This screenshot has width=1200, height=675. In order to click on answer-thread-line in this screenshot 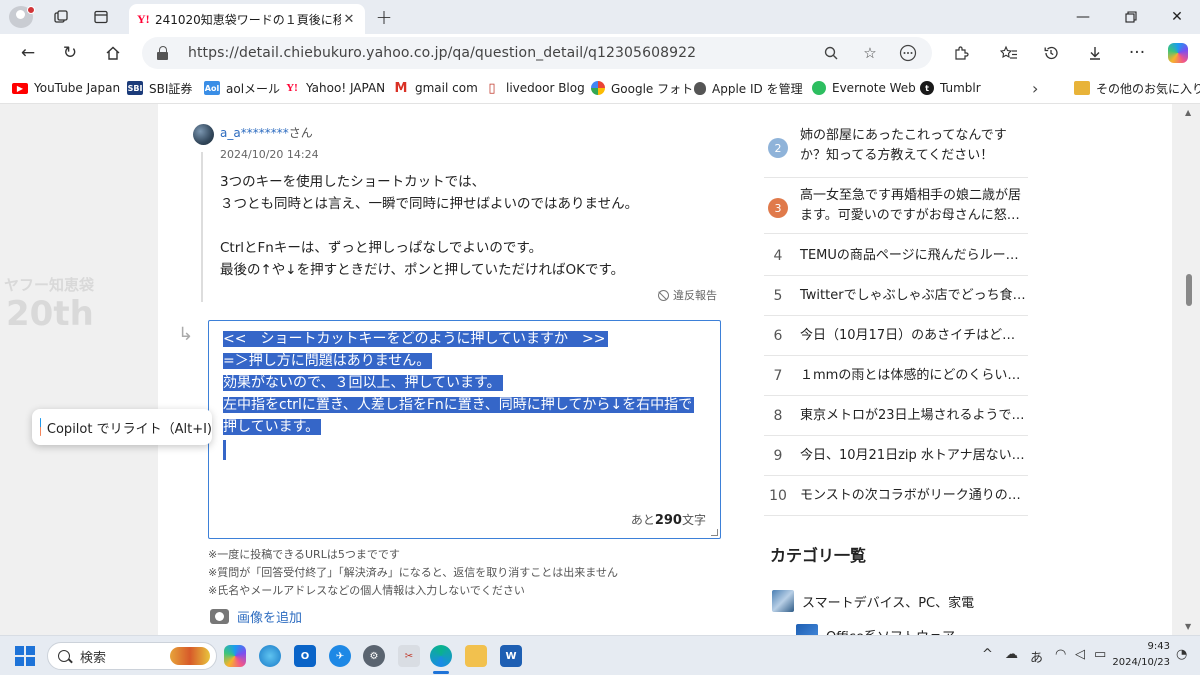, I will do `click(202, 227)`.